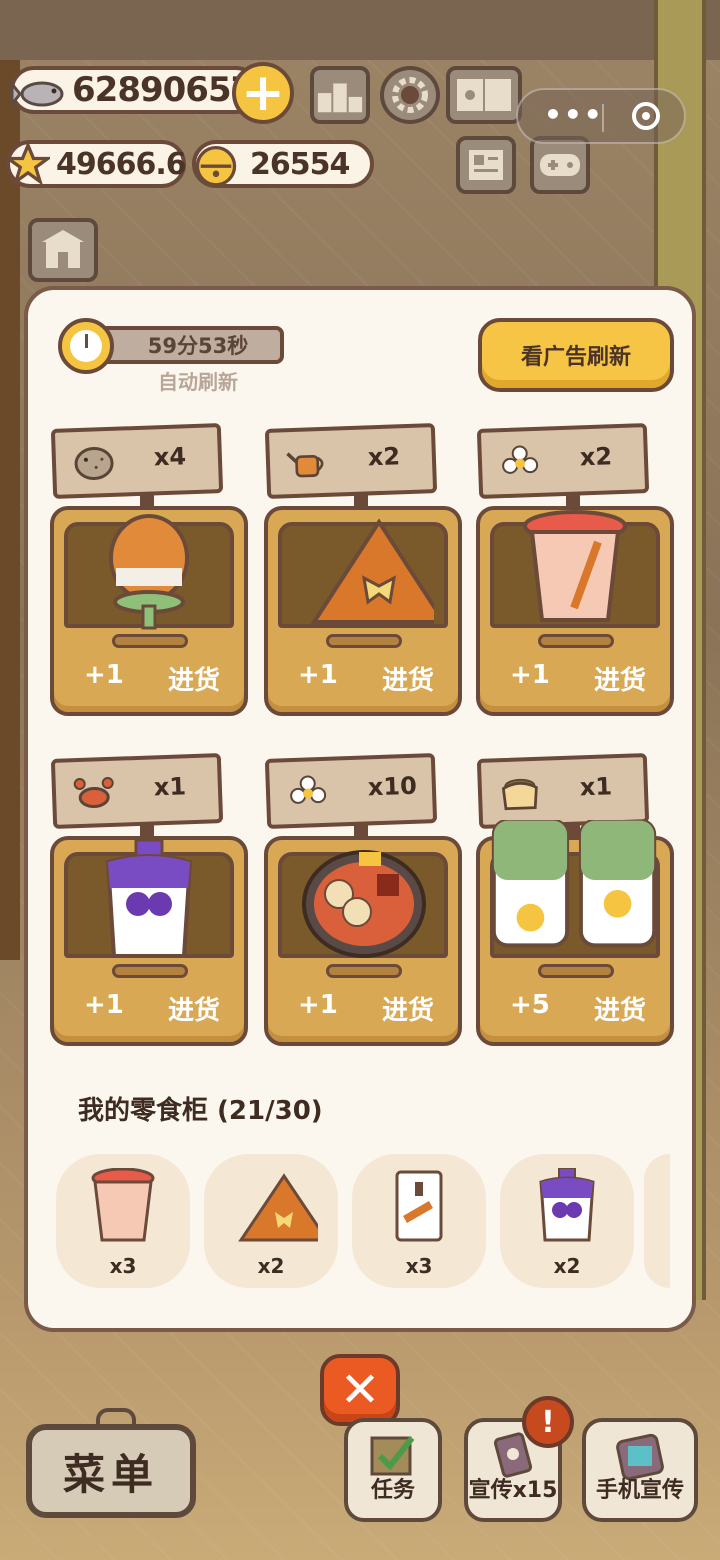 The width and height of the screenshot is (720, 1560). What do you see at coordinates (93, 794) in the screenshot?
I see `crab-icon` at bounding box center [93, 794].